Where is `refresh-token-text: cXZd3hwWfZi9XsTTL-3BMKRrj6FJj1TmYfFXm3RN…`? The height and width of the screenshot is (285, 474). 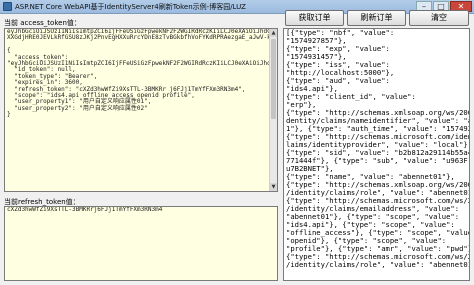 refresh-token-text: cXZd3hwWfZi9XsTTL-3BMKRrj6FJj1TmYfFXm3RN… is located at coordinates (141, 210).